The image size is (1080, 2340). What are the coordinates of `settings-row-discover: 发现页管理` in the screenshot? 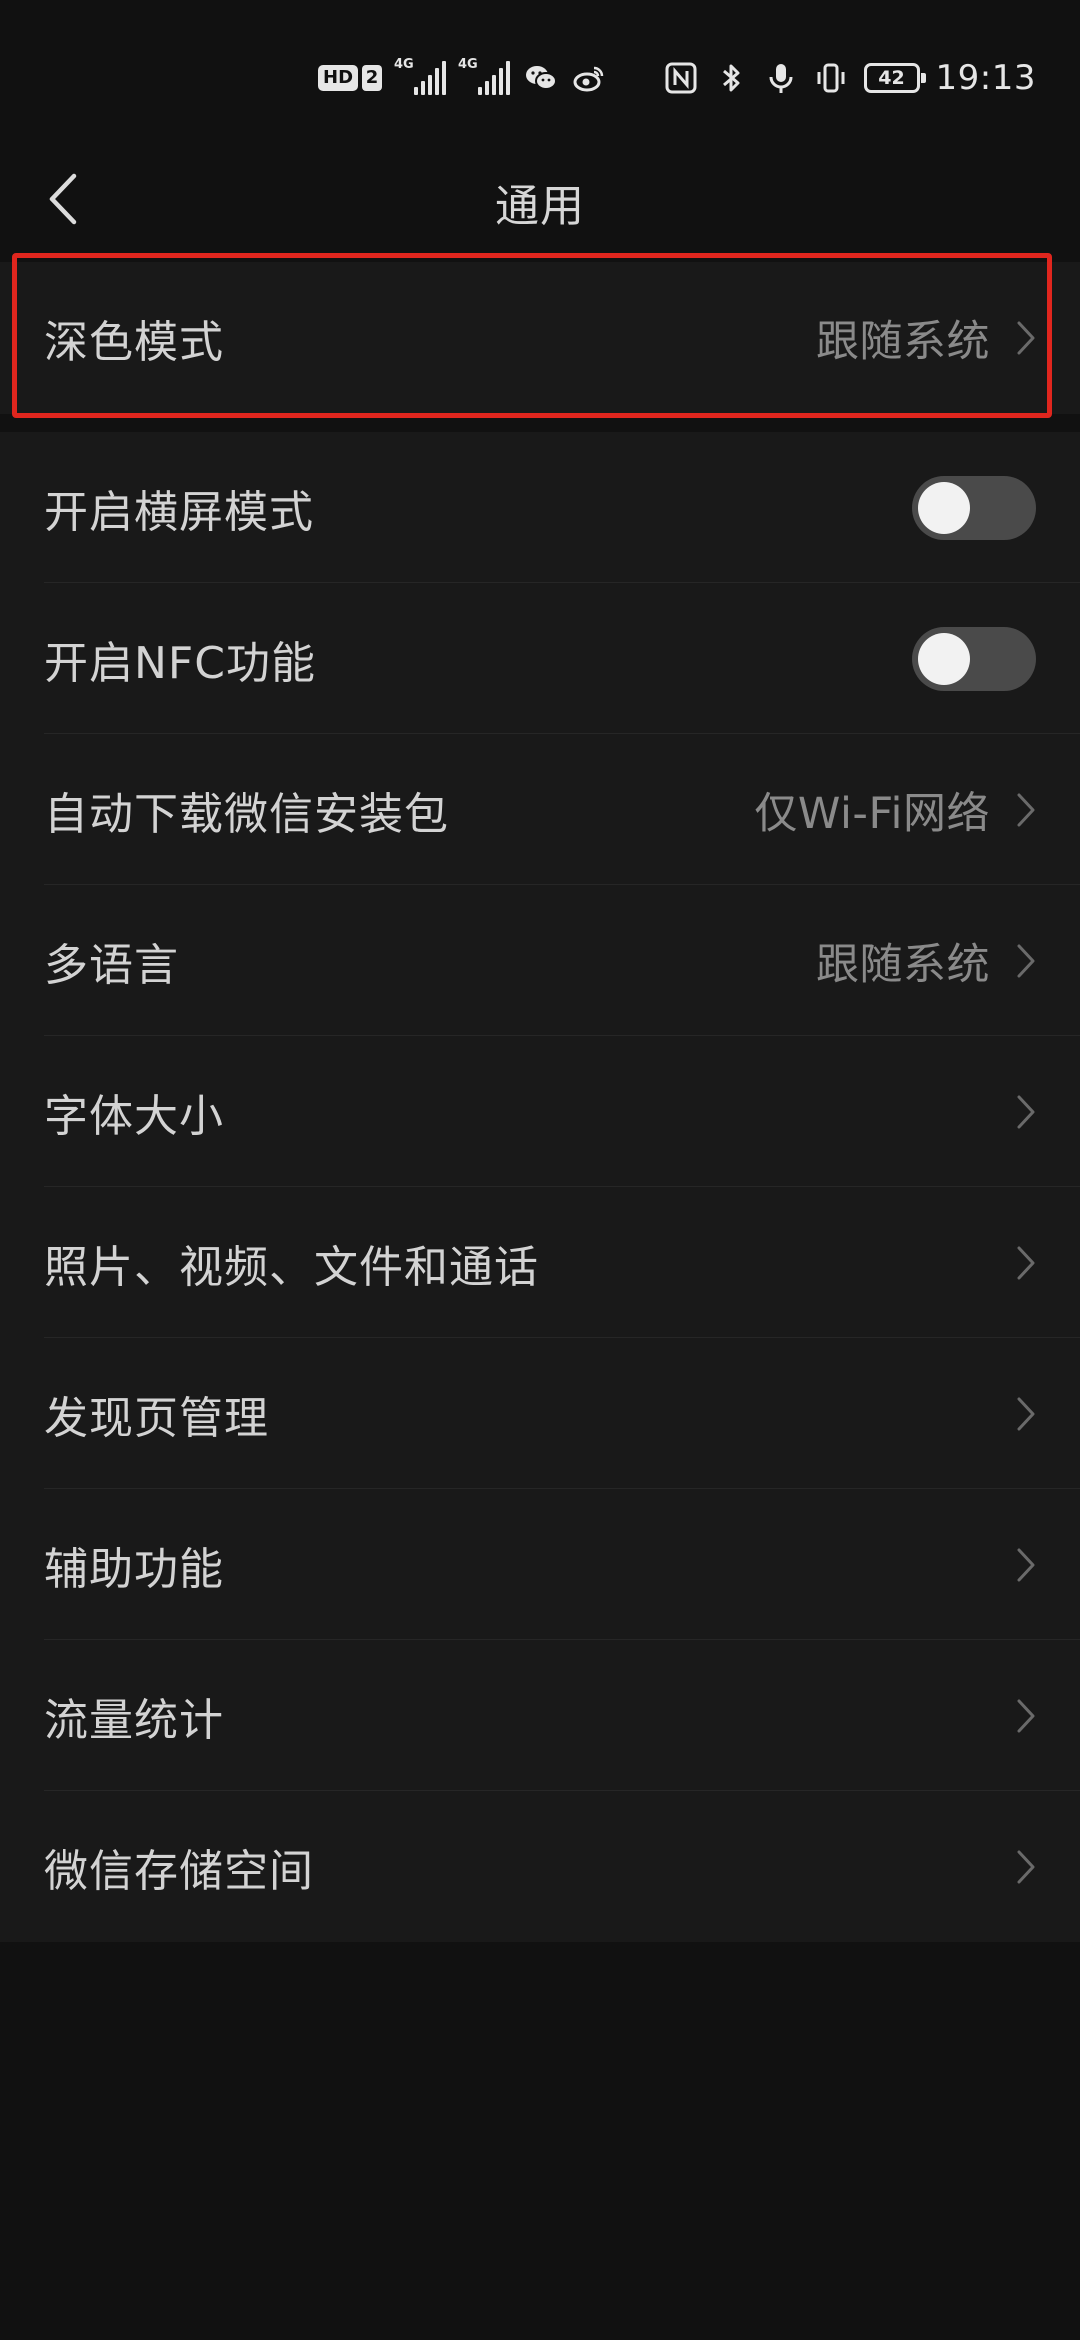 It's located at (540, 1413).